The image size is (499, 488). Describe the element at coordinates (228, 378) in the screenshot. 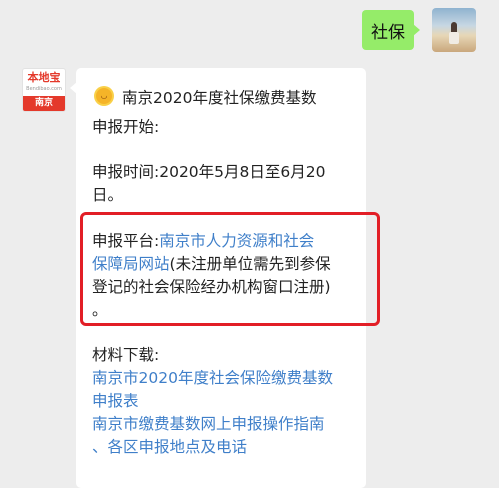

I see `material-link-1: 南京市2020年度社会保险缴费基数` at that location.